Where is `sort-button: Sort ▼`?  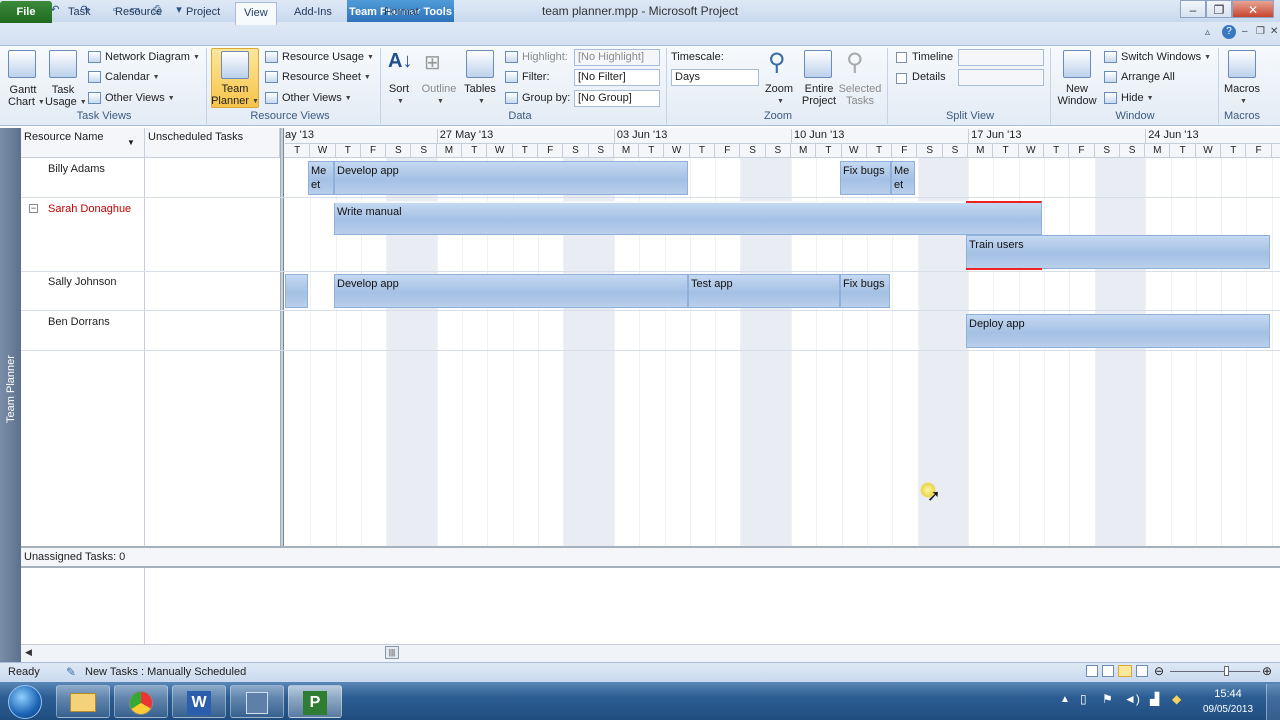
sort-button: Sort ▼ is located at coordinates (399, 95).